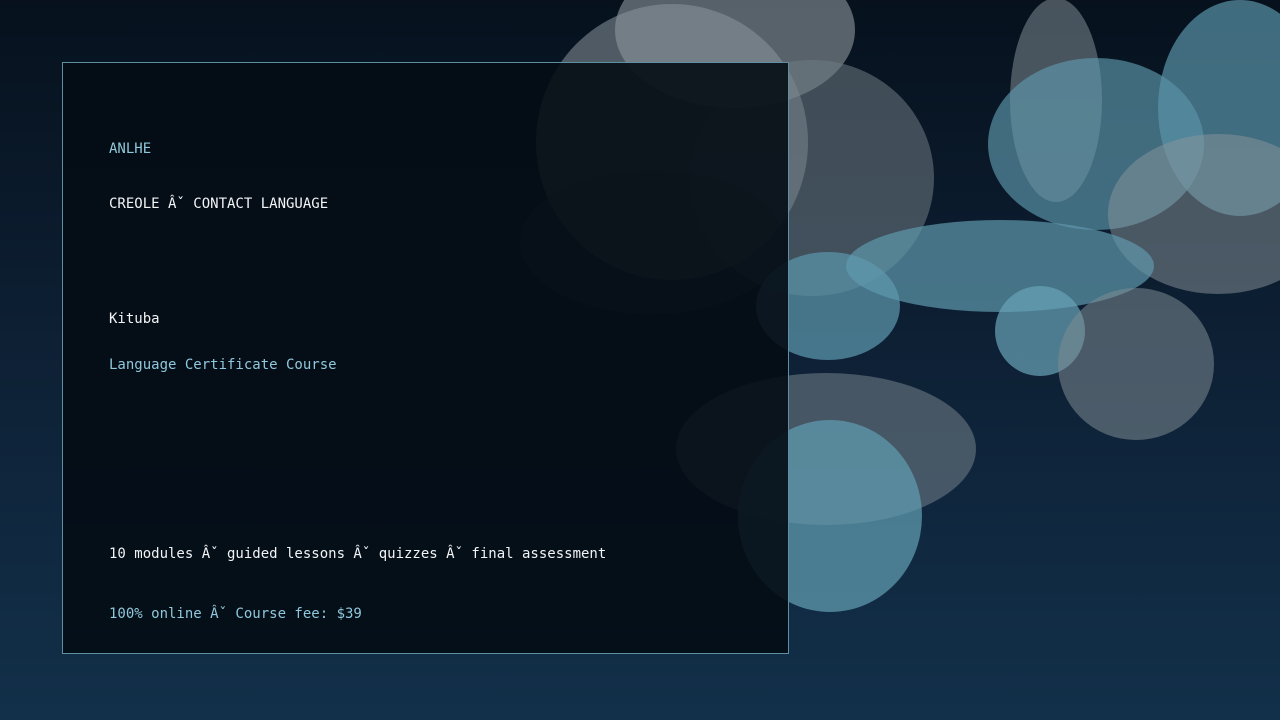 This screenshot has height=720, width=1280. What do you see at coordinates (223, 365) in the screenshot?
I see `course-title: Language Certificate Course` at bounding box center [223, 365].